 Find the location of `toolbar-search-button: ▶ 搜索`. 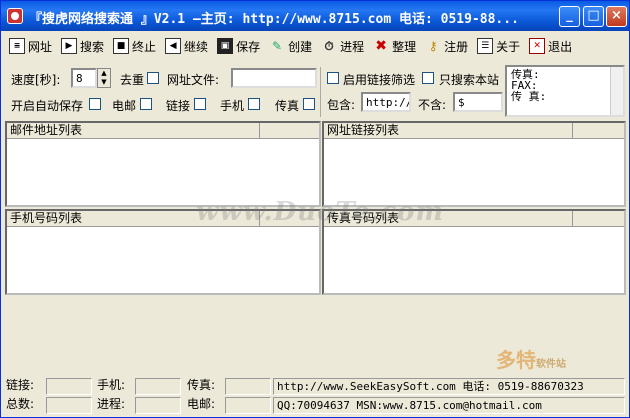

toolbar-search-button: ▶ 搜索 is located at coordinates (82, 46).